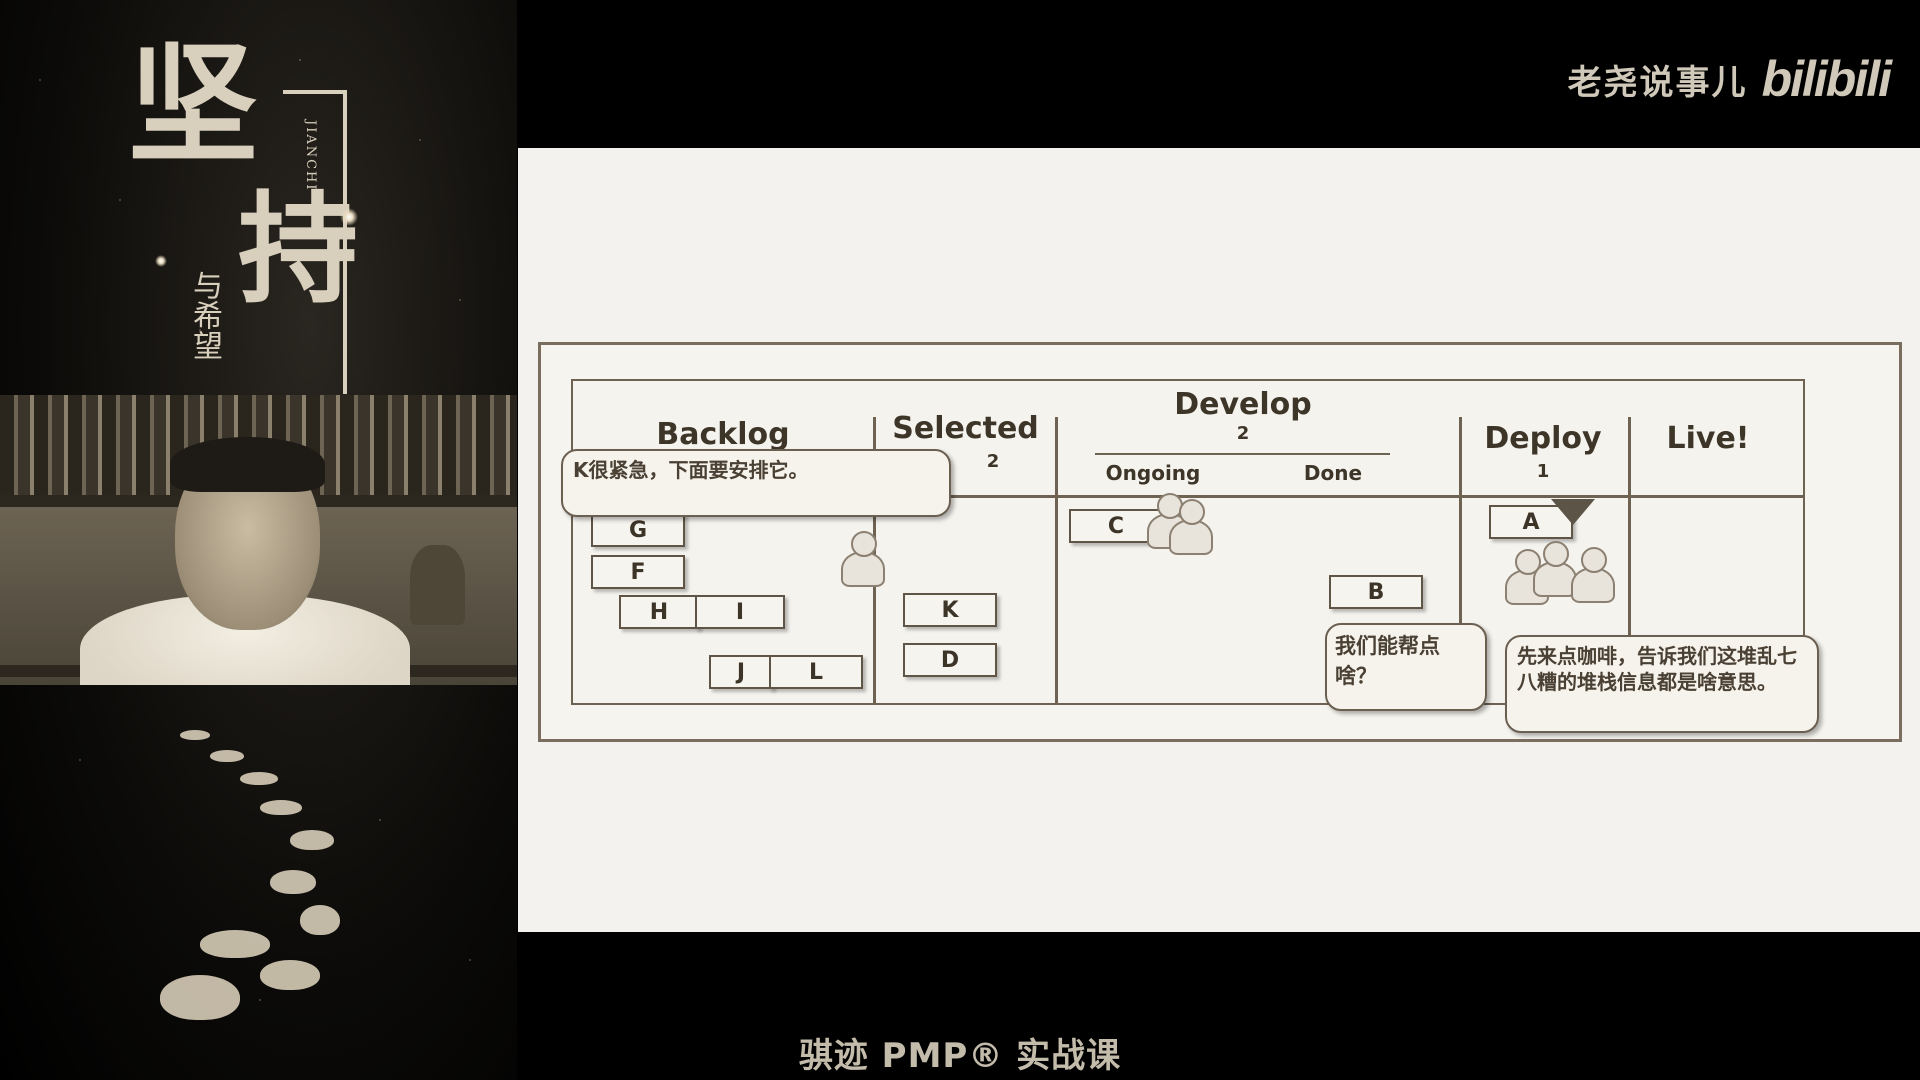  Describe the element at coordinates (1242, 454) in the screenshot. I see `develop-subheader-line` at that location.